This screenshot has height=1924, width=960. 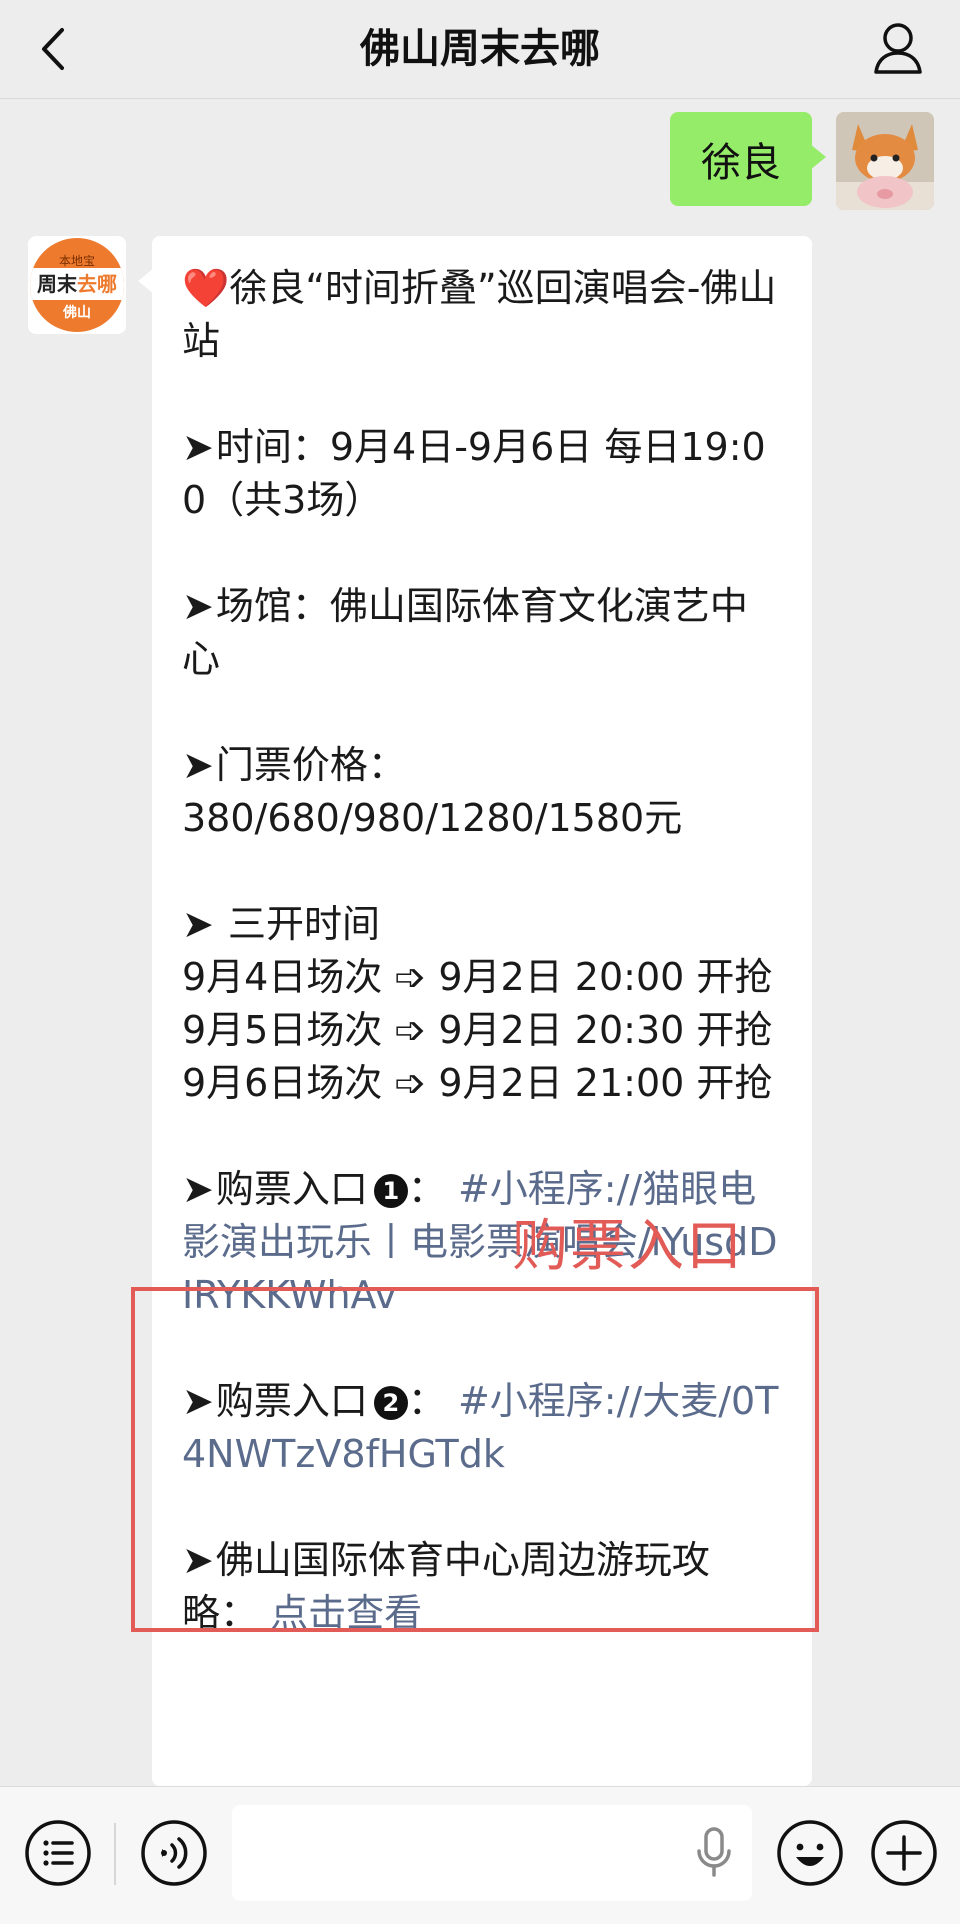 I want to click on logo-band: 周末去哪, so click(x=77, y=284).